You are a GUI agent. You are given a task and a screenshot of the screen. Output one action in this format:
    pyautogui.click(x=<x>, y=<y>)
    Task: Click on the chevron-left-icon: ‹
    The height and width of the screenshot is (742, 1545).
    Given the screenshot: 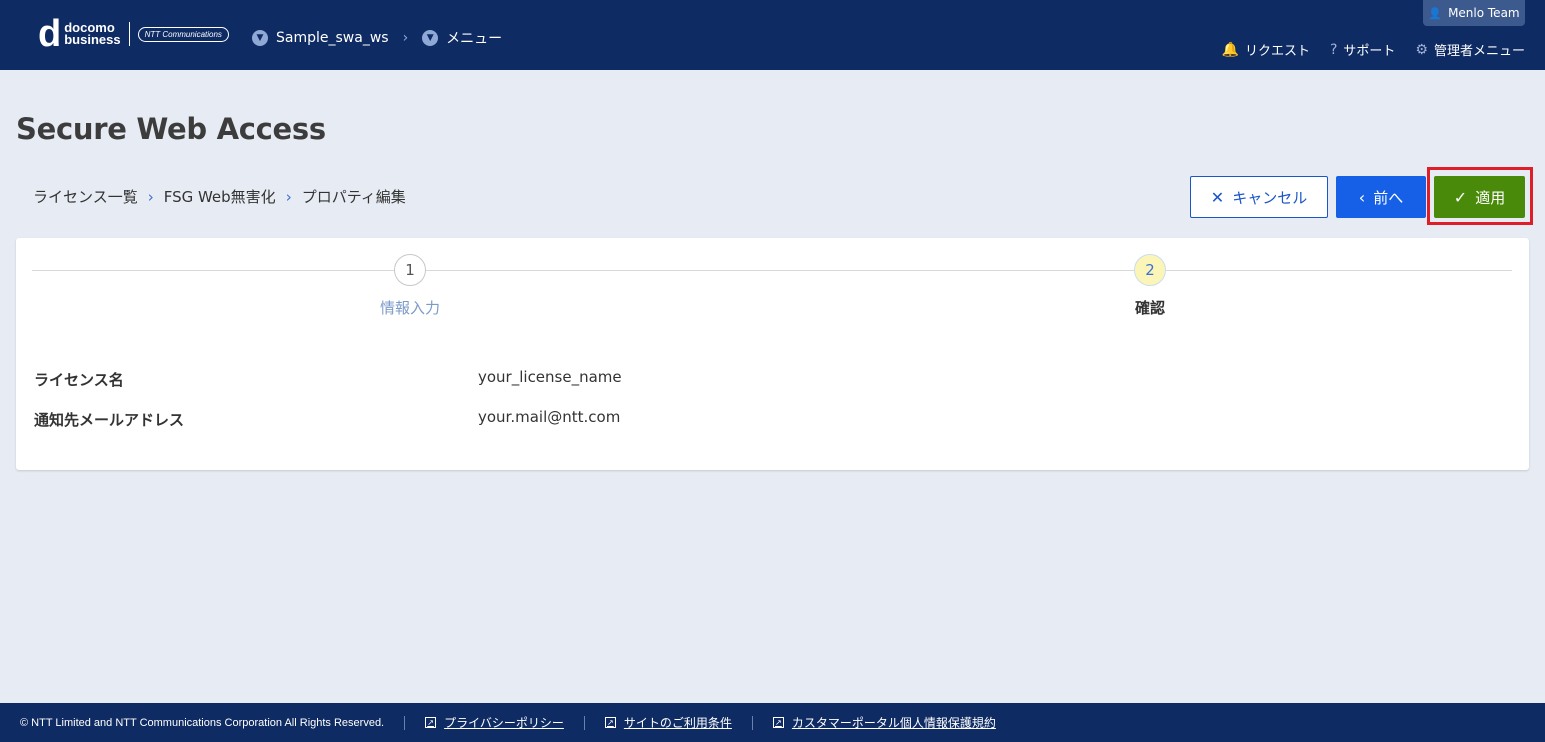 What is the action you would take?
    pyautogui.click(x=1362, y=197)
    